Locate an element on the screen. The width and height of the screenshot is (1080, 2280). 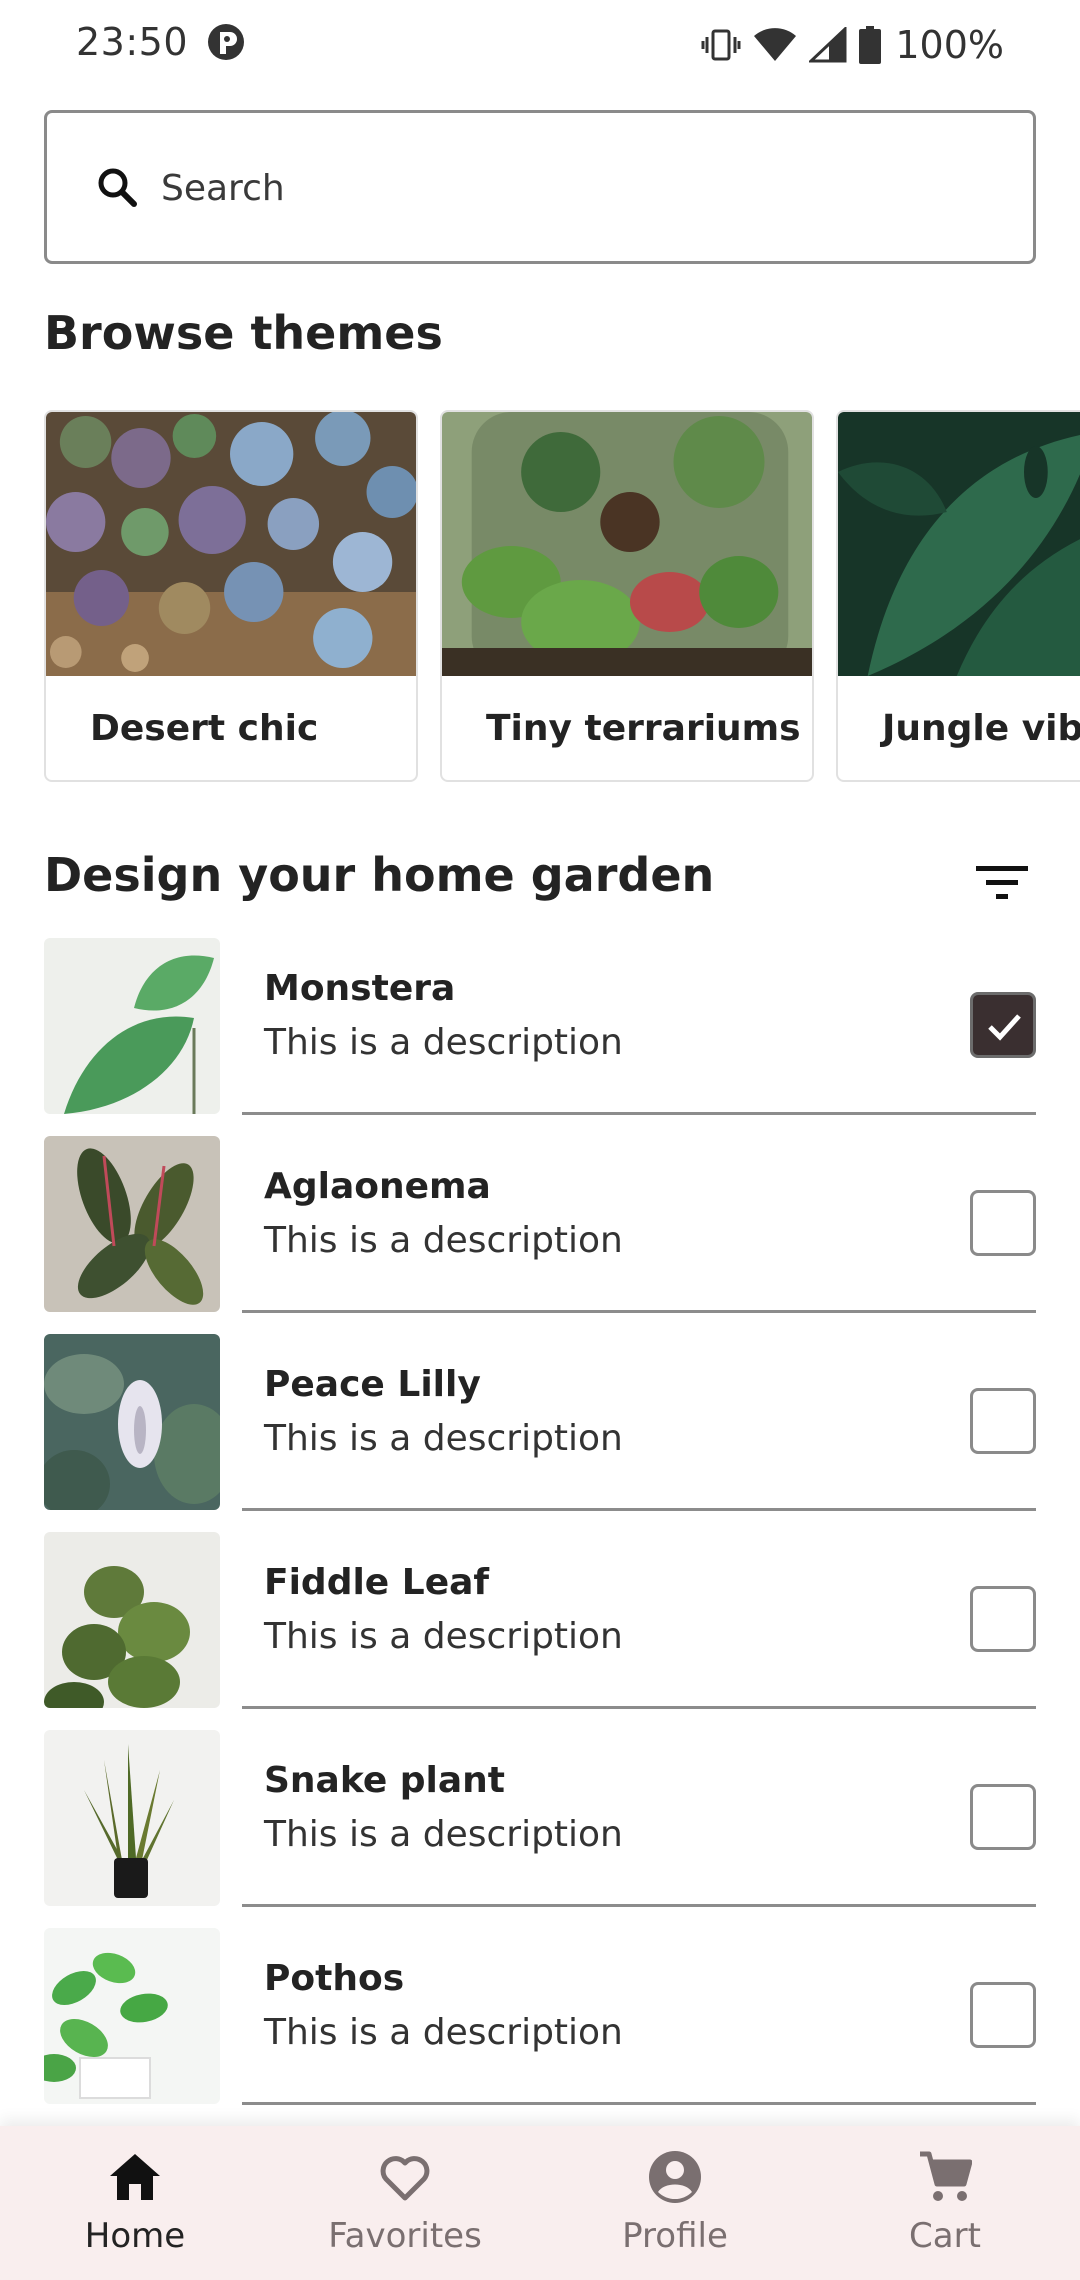
aglaonema-thumbnail is located at coordinates (132, 1224).